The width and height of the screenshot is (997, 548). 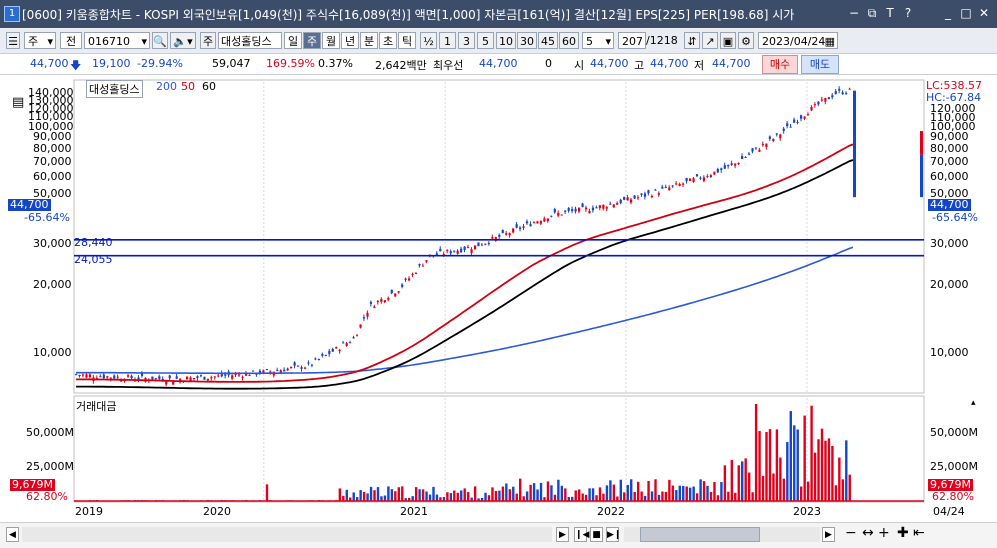 What do you see at coordinates (47, 496) in the screenshot?
I see `volume-pct-left: 62.80%` at bounding box center [47, 496].